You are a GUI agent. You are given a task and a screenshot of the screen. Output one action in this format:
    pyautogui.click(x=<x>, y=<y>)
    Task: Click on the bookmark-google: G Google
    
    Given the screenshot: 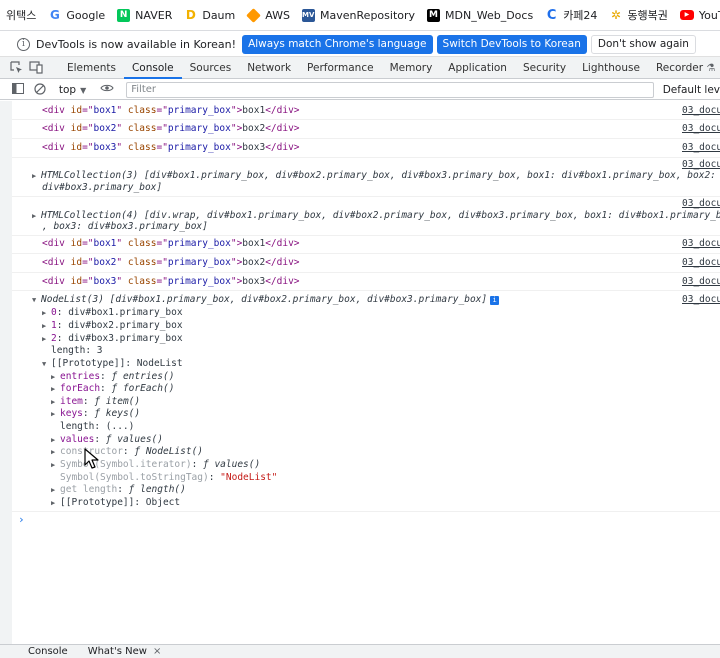 What is the action you would take?
    pyautogui.click(x=76, y=15)
    